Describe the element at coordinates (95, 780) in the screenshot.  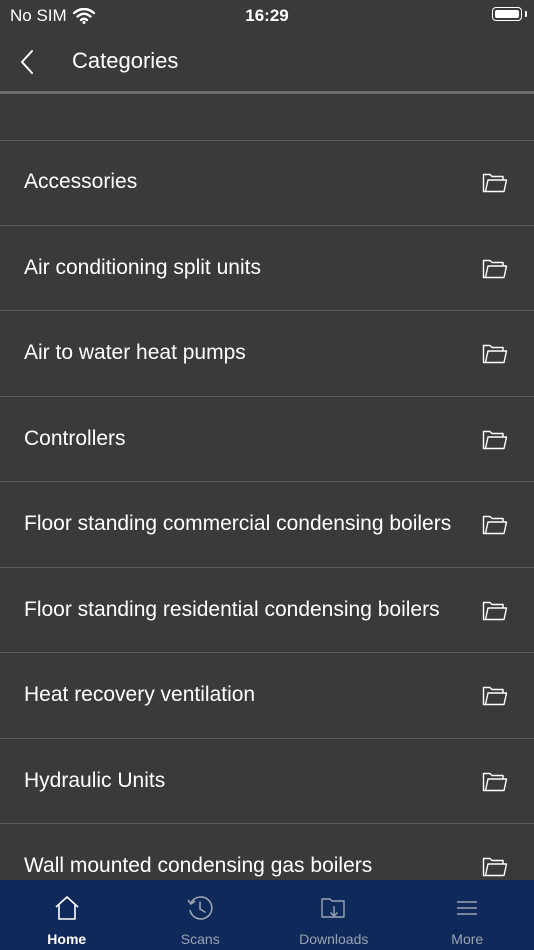
I see `category-label: Hydraulic Units` at that location.